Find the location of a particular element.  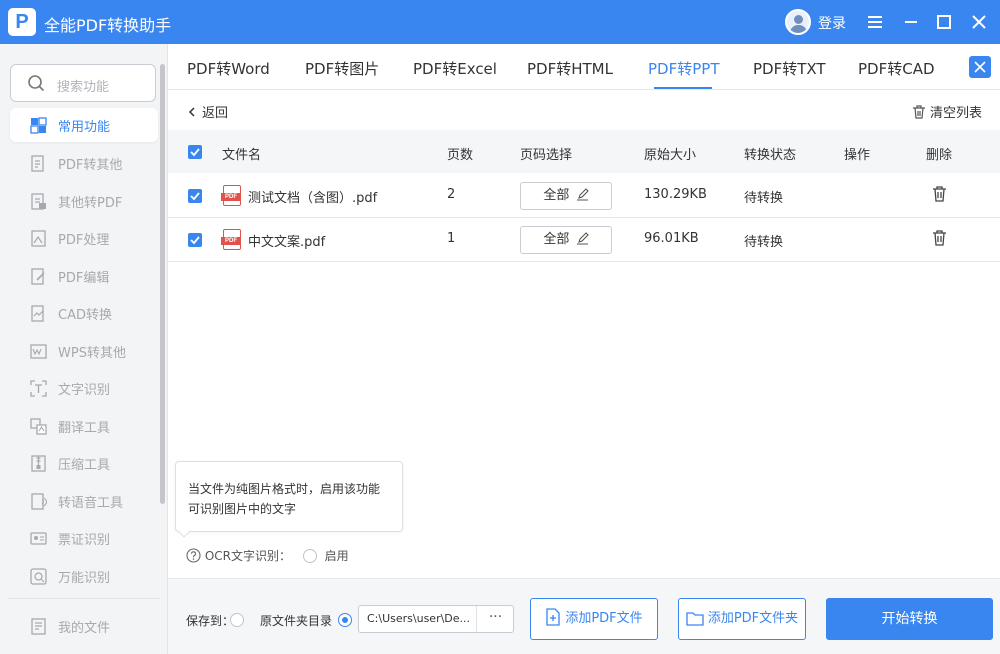

tab-pdf-image: PDF转图片 is located at coordinates (342, 68).